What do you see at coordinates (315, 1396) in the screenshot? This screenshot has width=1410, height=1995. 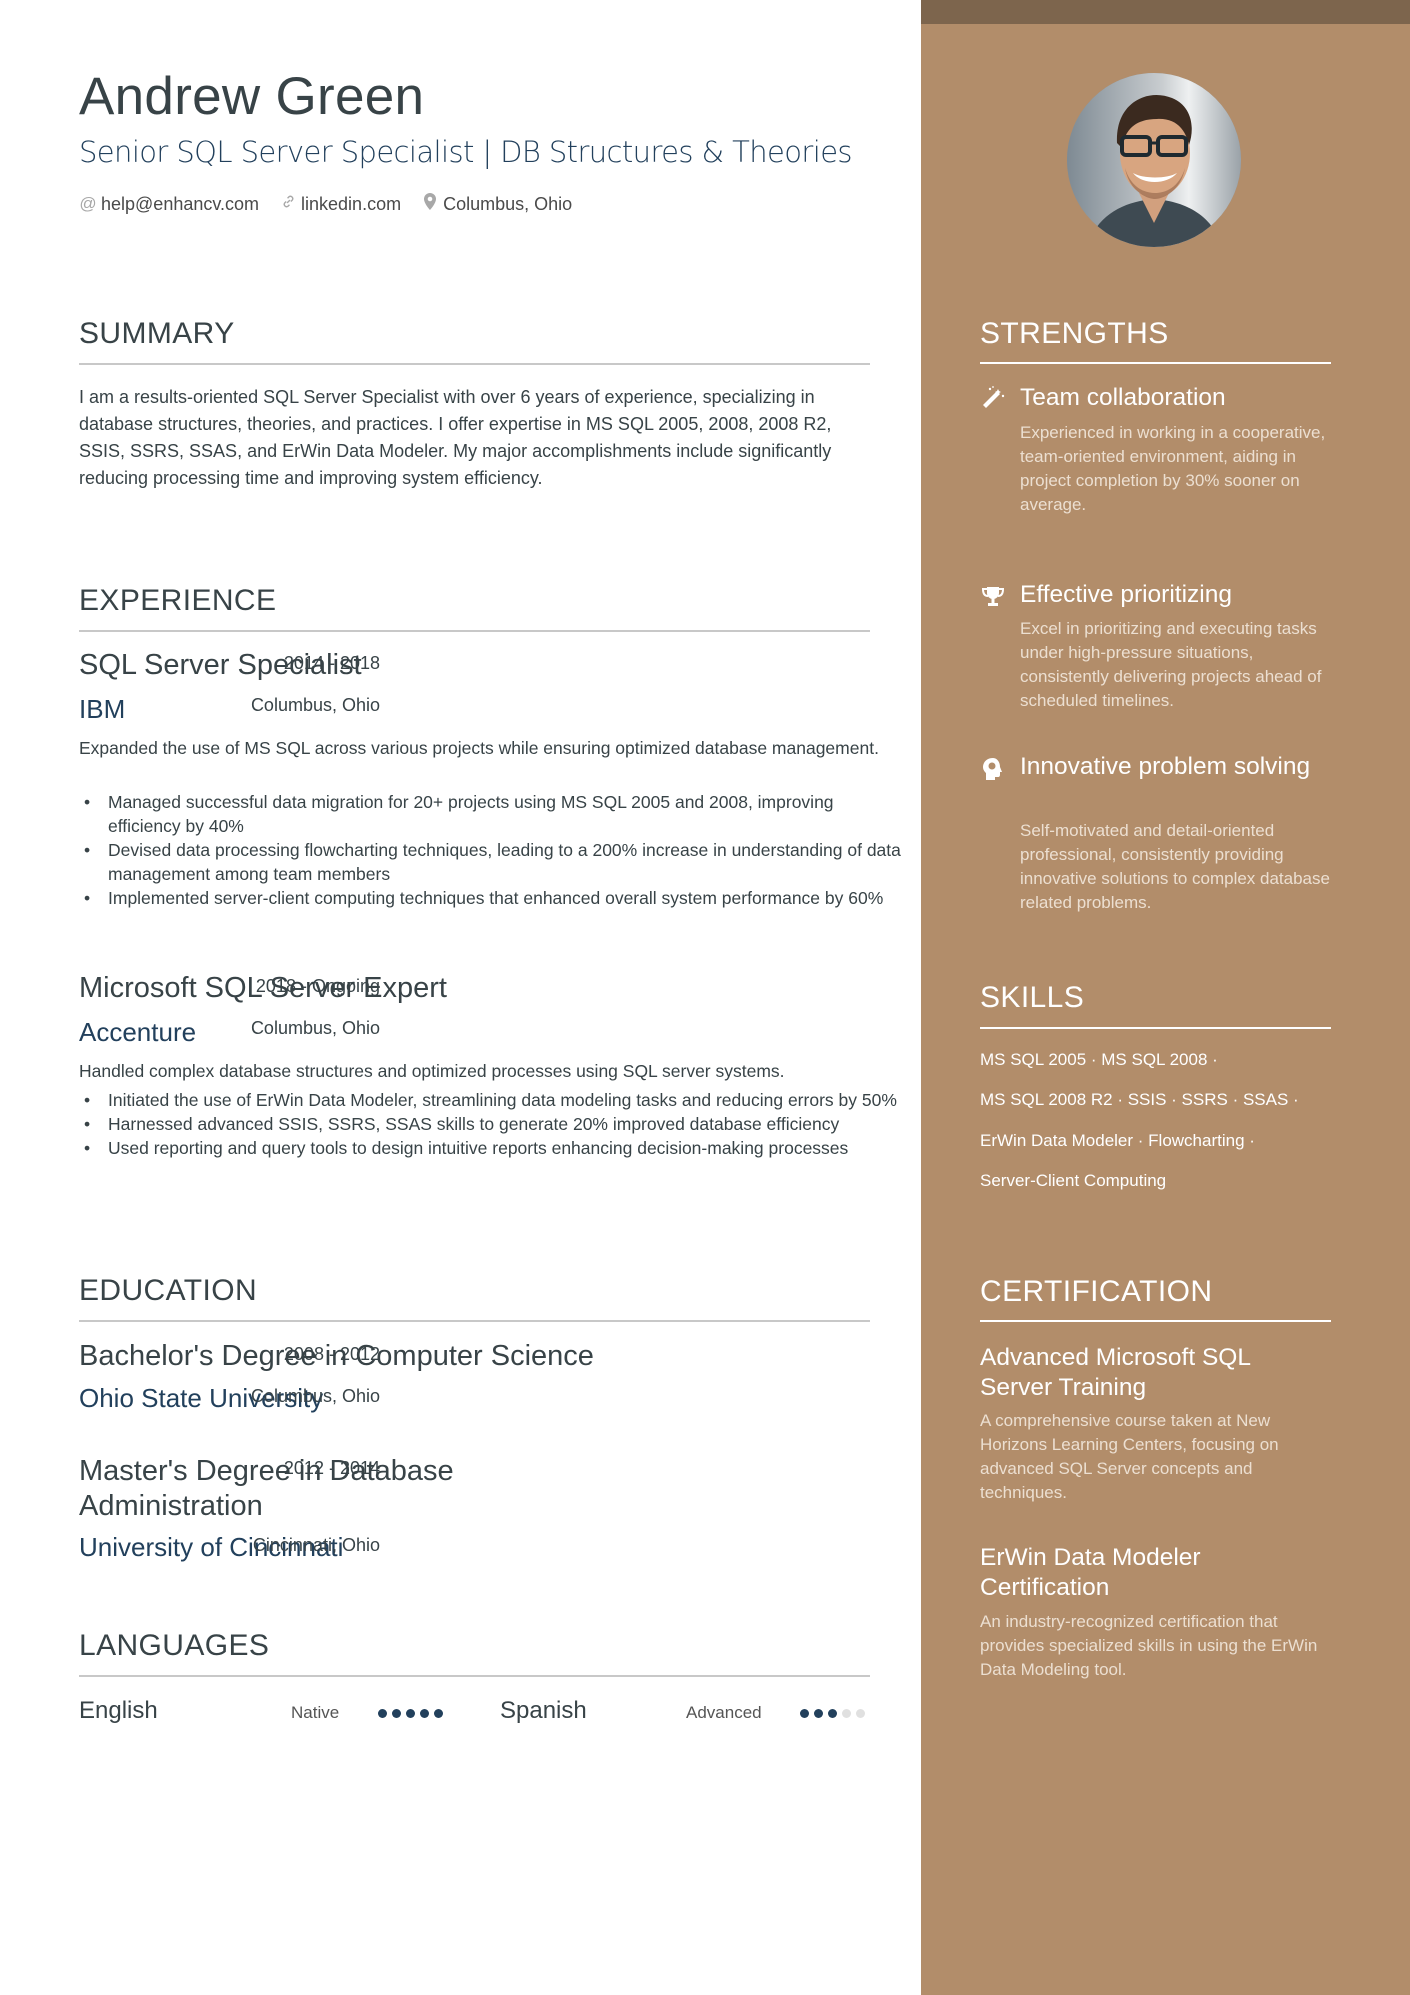 I see `education-location: Columbus, Ohio` at bounding box center [315, 1396].